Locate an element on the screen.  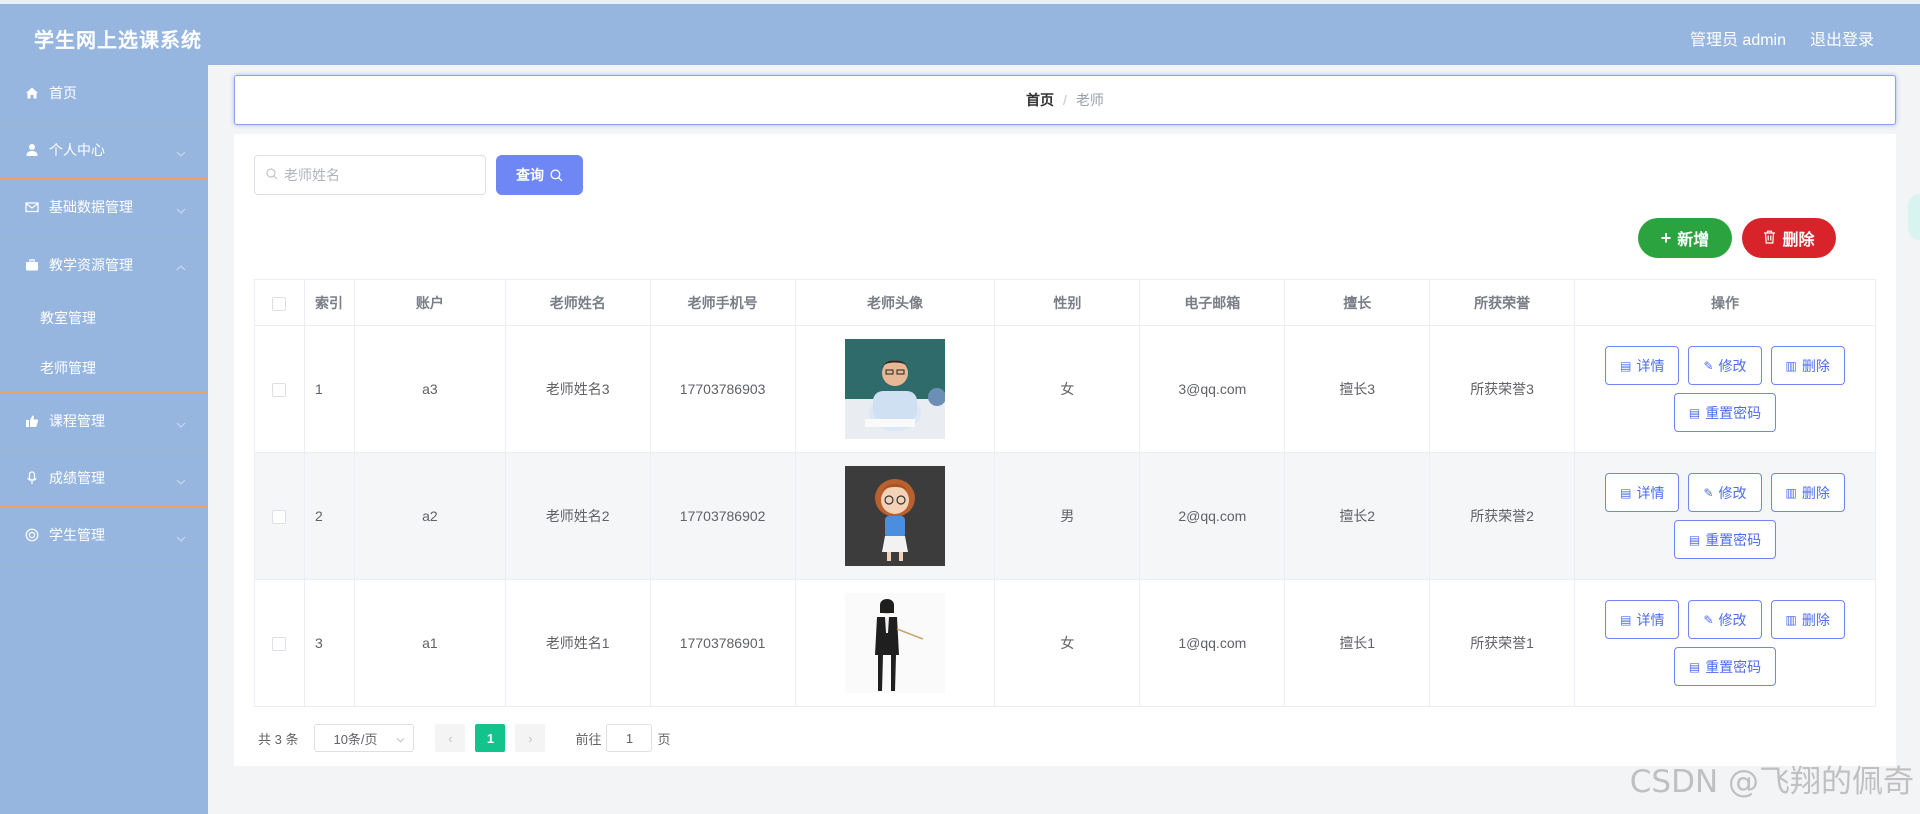
column-header: 操作 is located at coordinates (1725, 302).